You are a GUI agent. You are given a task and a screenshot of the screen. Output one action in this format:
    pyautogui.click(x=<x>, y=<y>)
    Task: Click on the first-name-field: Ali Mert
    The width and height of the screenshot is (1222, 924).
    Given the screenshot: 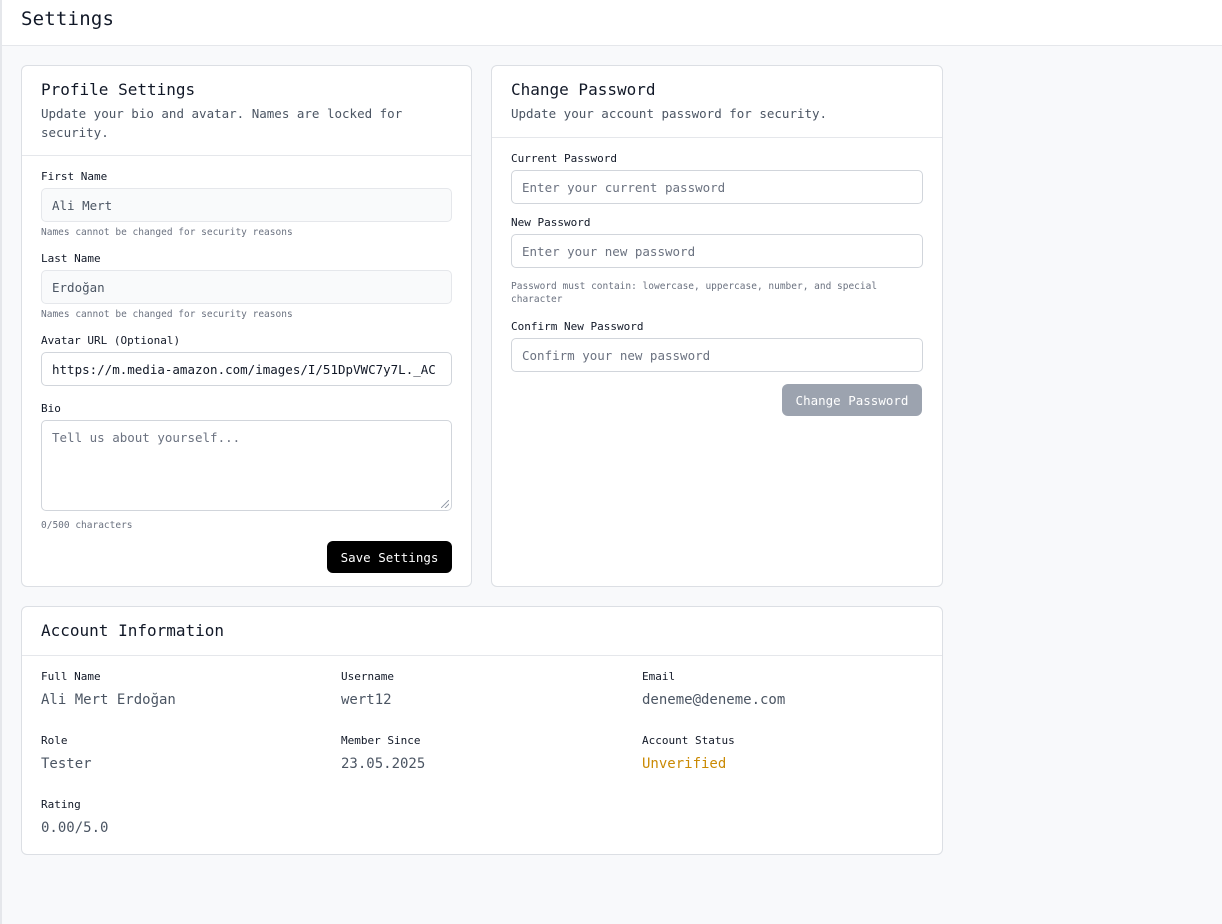 What is the action you would take?
    pyautogui.click(x=246, y=205)
    